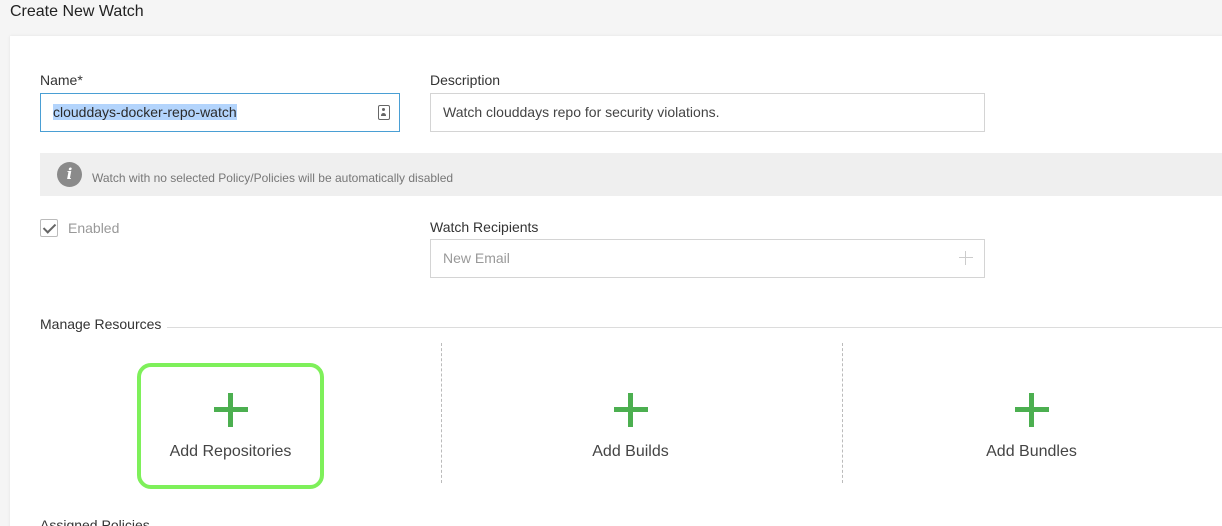 This screenshot has height=526, width=1222. I want to click on add-bundles-label: Add Bundles, so click(1031, 451).